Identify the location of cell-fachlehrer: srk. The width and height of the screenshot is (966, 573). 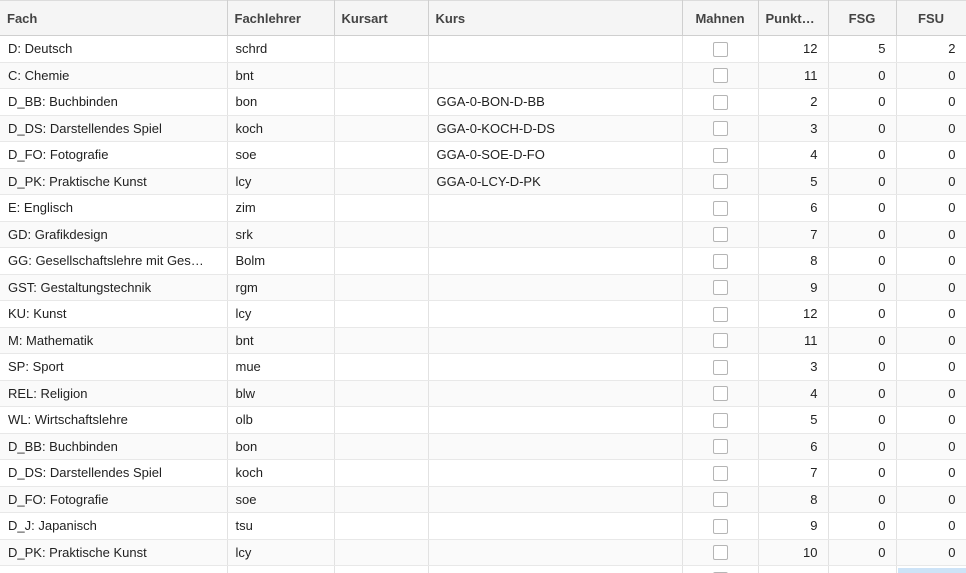
(281, 234).